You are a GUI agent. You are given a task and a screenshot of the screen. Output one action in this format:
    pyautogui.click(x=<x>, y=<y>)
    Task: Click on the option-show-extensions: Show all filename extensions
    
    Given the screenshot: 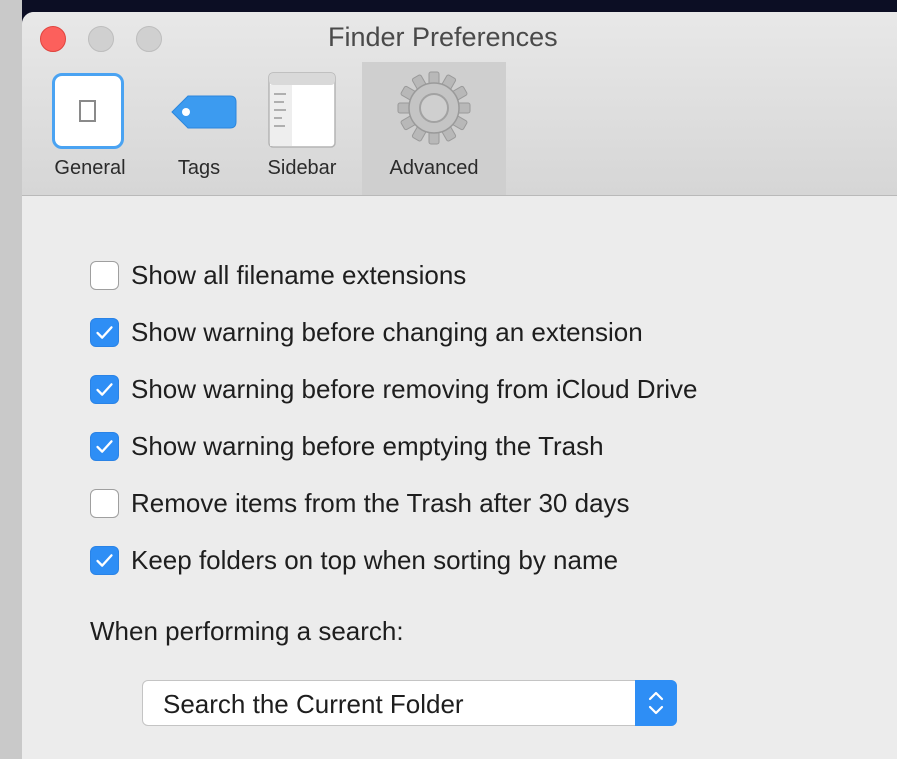 What is the action you would take?
    pyautogui.click(x=278, y=275)
    